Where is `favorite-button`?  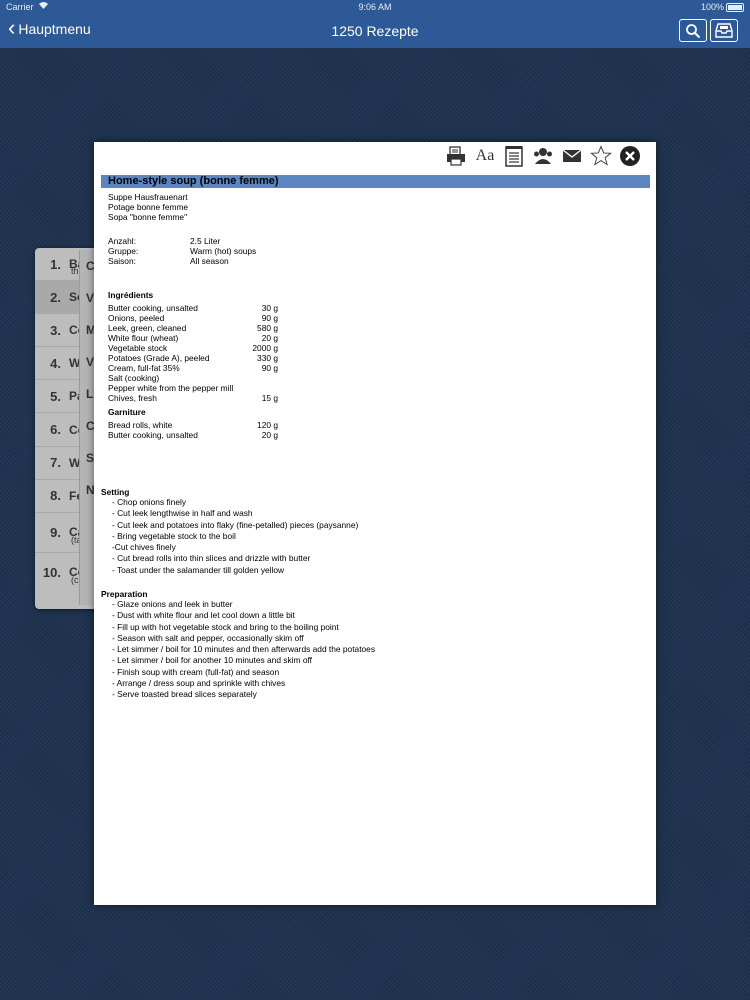 favorite-button is located at coordinates (601, 156).